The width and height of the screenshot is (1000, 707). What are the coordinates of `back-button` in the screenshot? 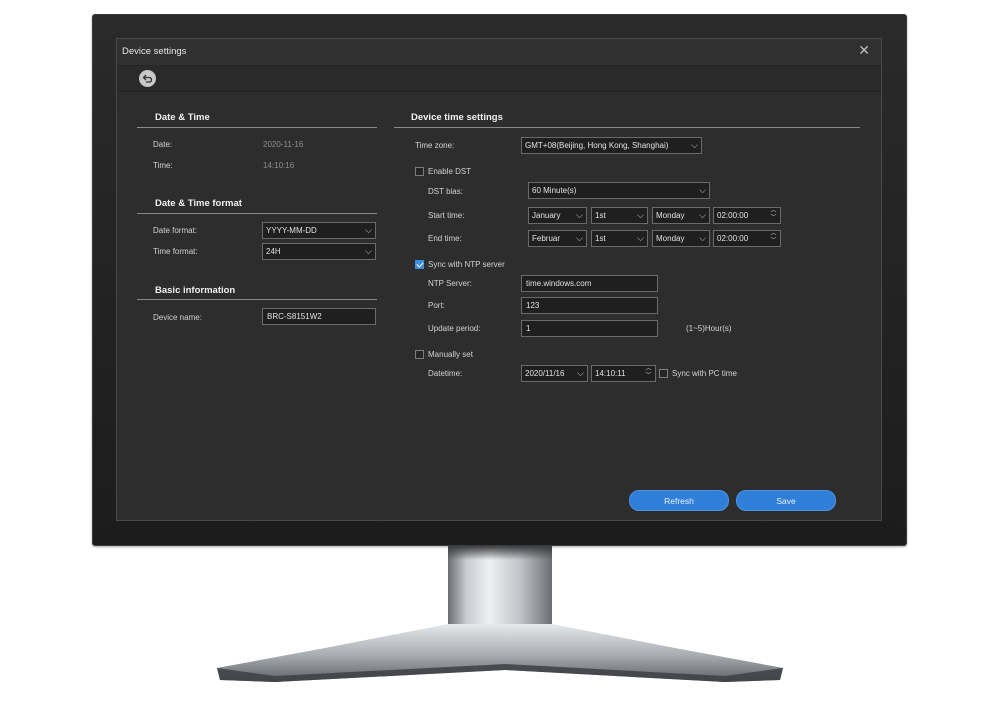 It's located at (147, 78).